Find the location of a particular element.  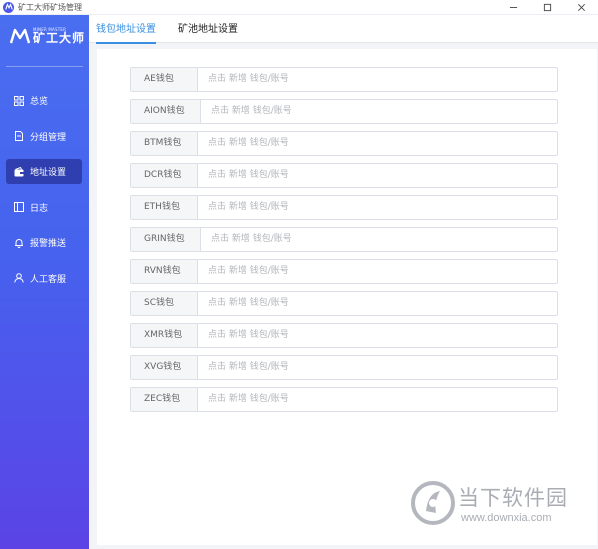

window-controls is located at coordinates (547, 7).